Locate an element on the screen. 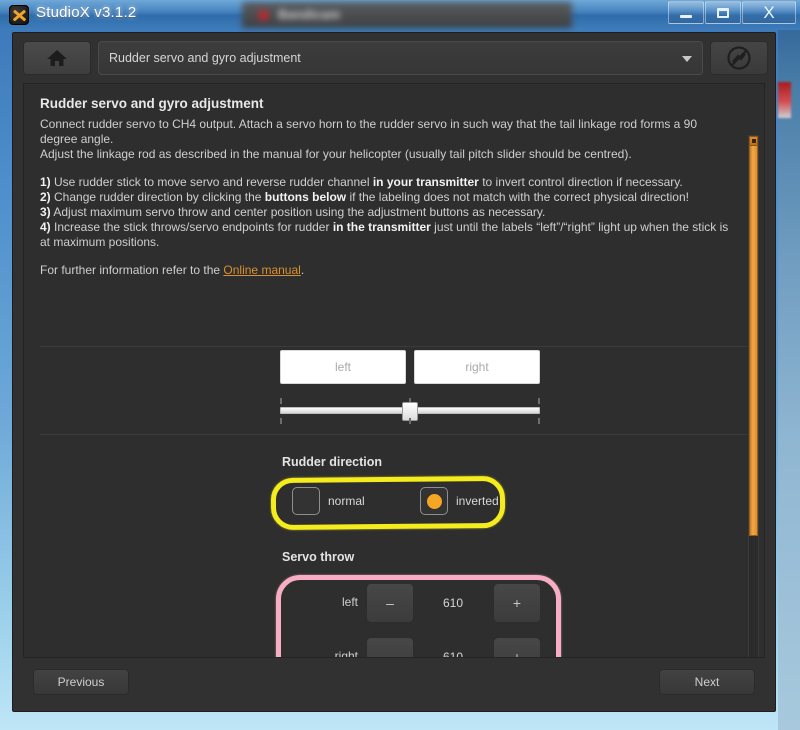 The height and width of the screenshot is (730, 800). content-scrollbar is located at coordinates (753, 396).